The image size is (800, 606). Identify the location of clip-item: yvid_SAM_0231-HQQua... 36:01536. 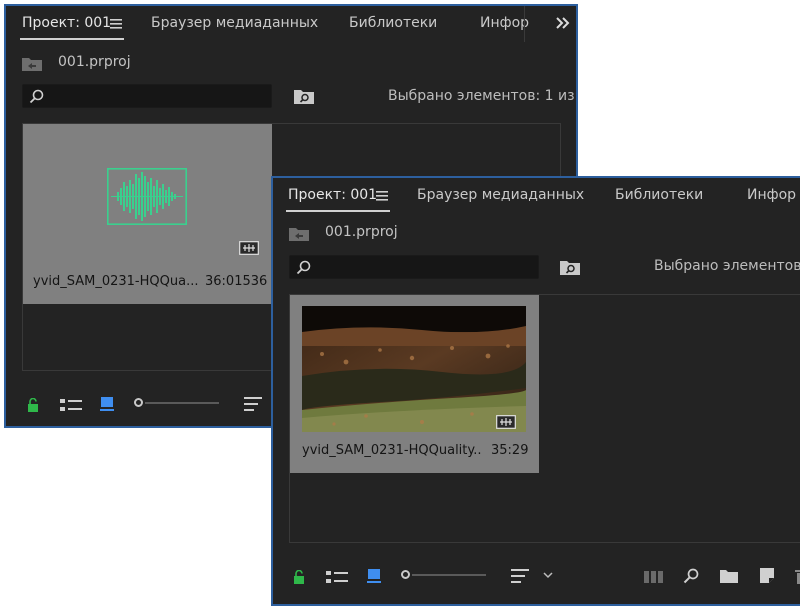
(147, 214).